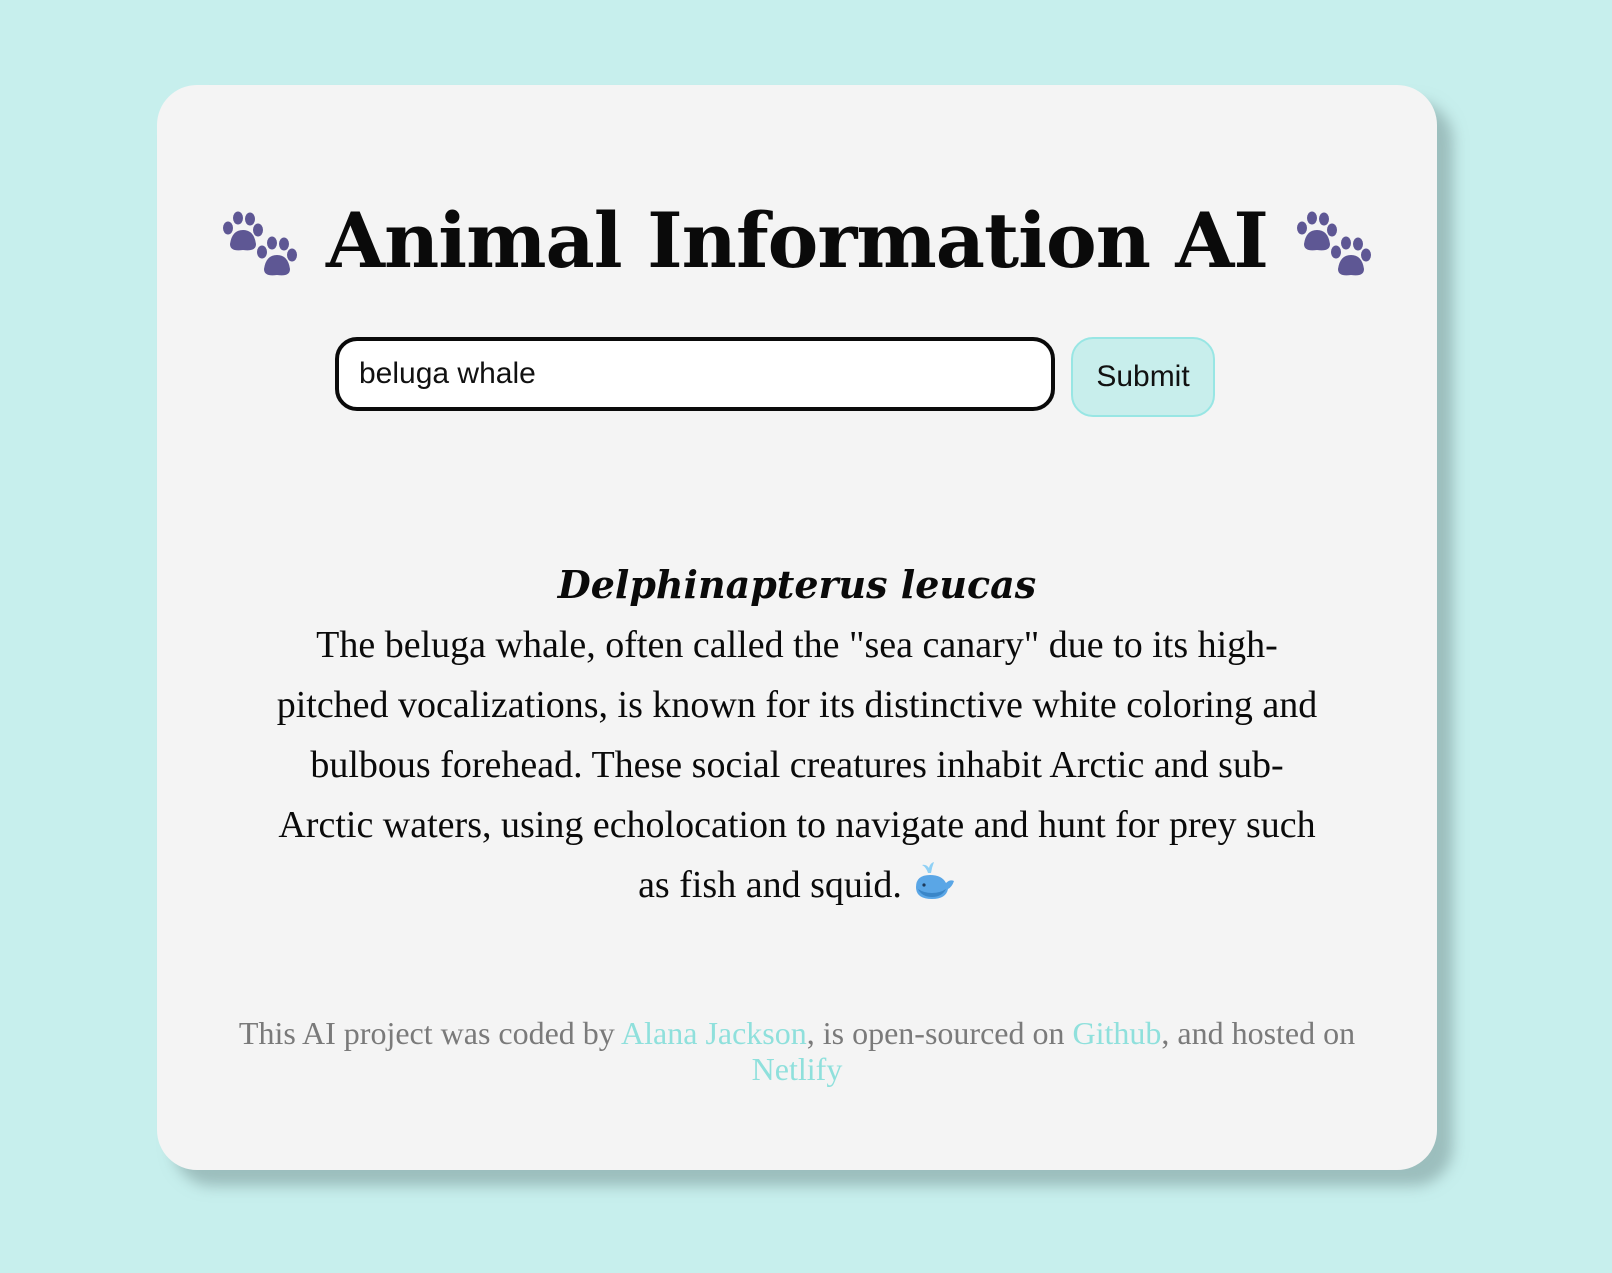 This screenshot has height=1273, width=1612. What do you see at coordinates (695, 374) in the screenshot?
I see `search-input` at bounding box center [695, 374].